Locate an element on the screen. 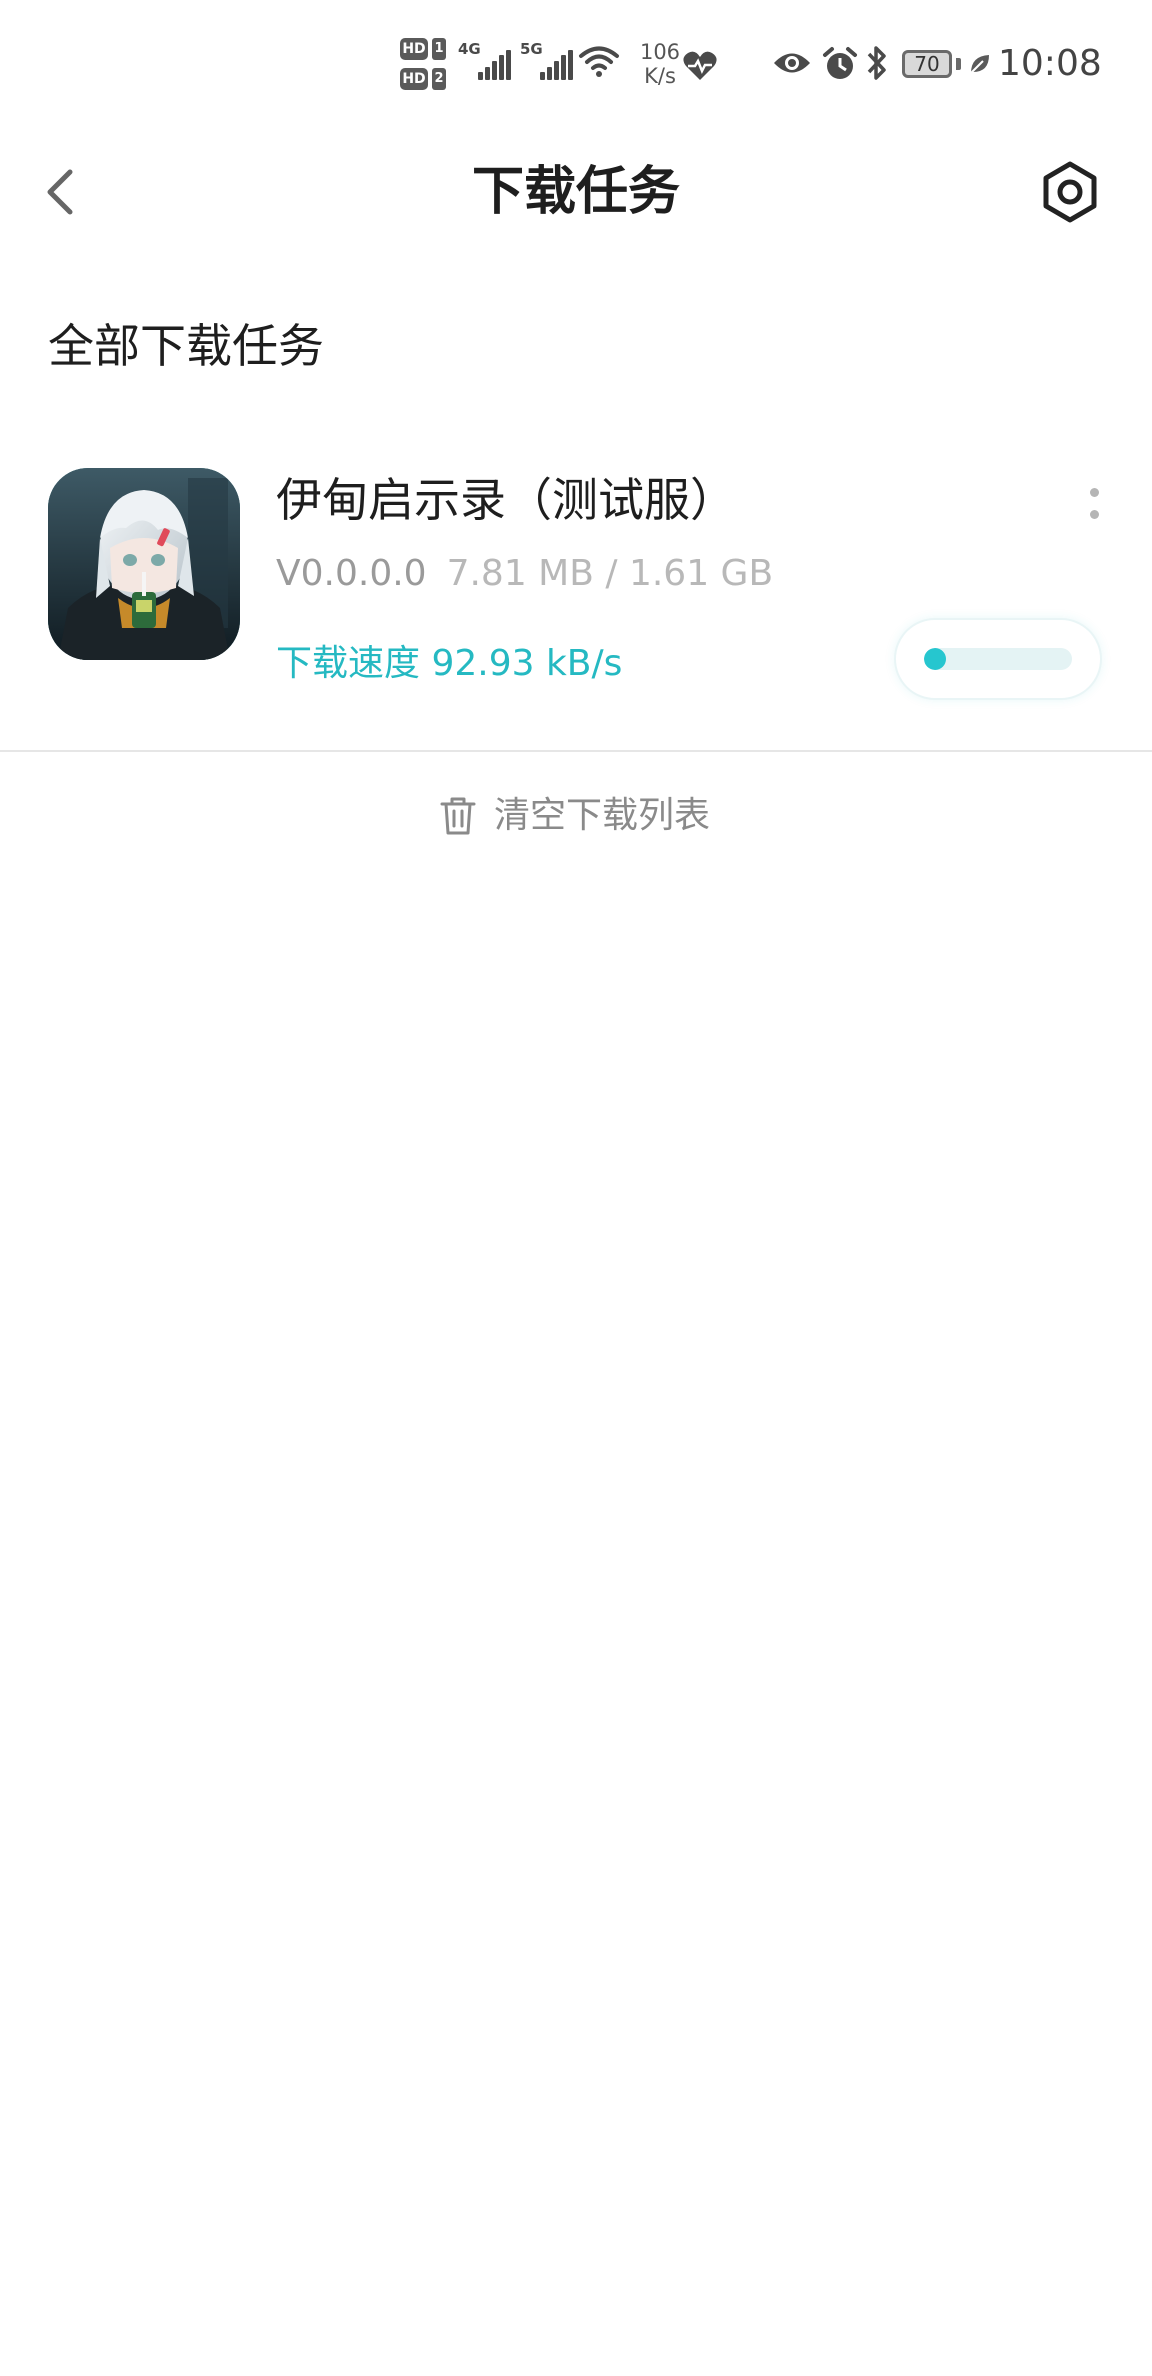 Image resolution: width=1152 pixels, height=2376 pixels. hex-settings-icon is located at coordinates (1070, 192).